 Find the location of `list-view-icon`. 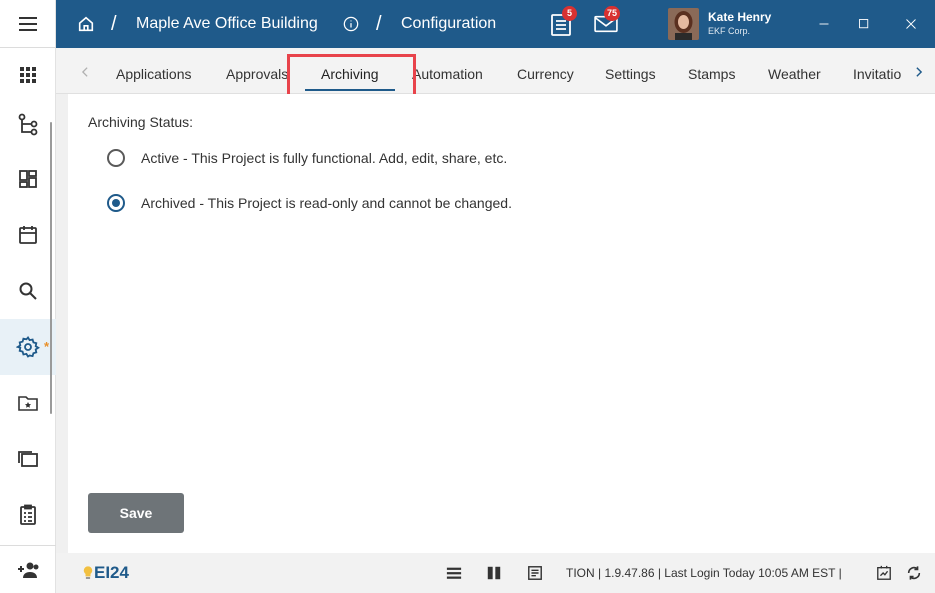

list-view-icon is located at coordinates (454, 573).